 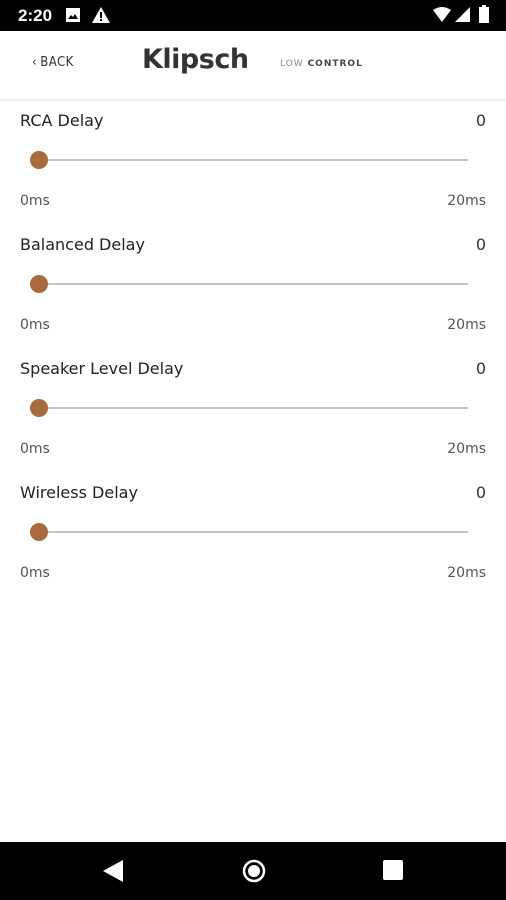 I want to click on recents-square-icon, so click(x=393, y=872).